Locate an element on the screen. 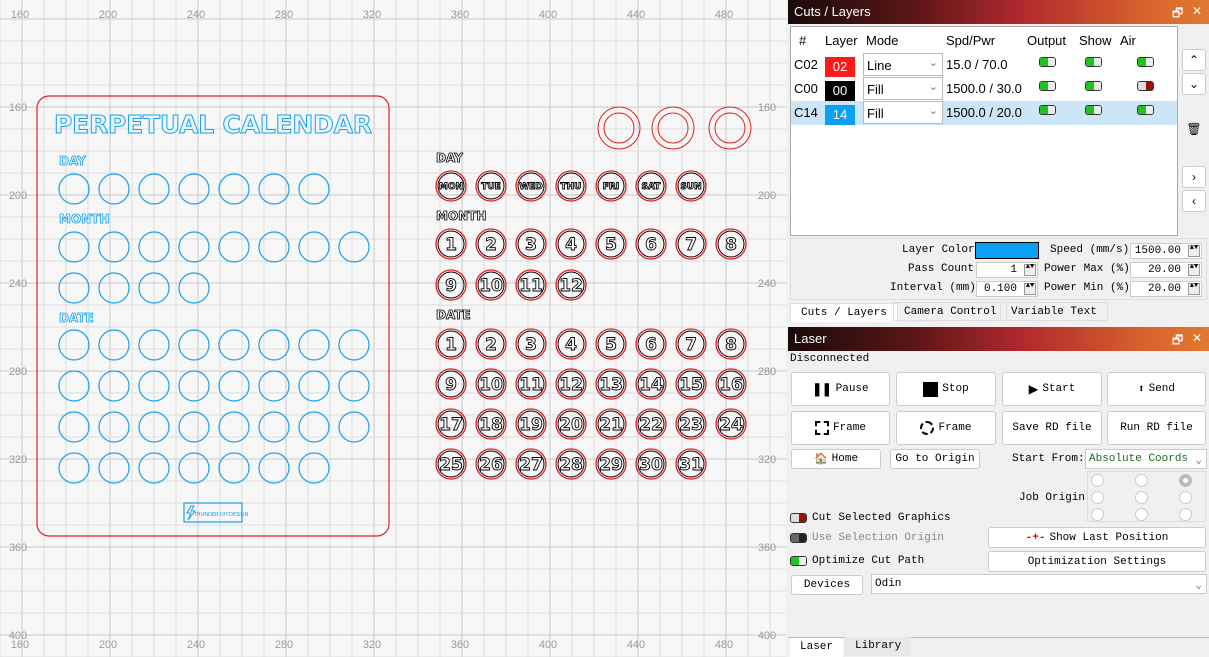 Image resolution: width=1209 pixels, height=657 pixels. mode-select: Line ⌄ is located at coordinates (903, 64).